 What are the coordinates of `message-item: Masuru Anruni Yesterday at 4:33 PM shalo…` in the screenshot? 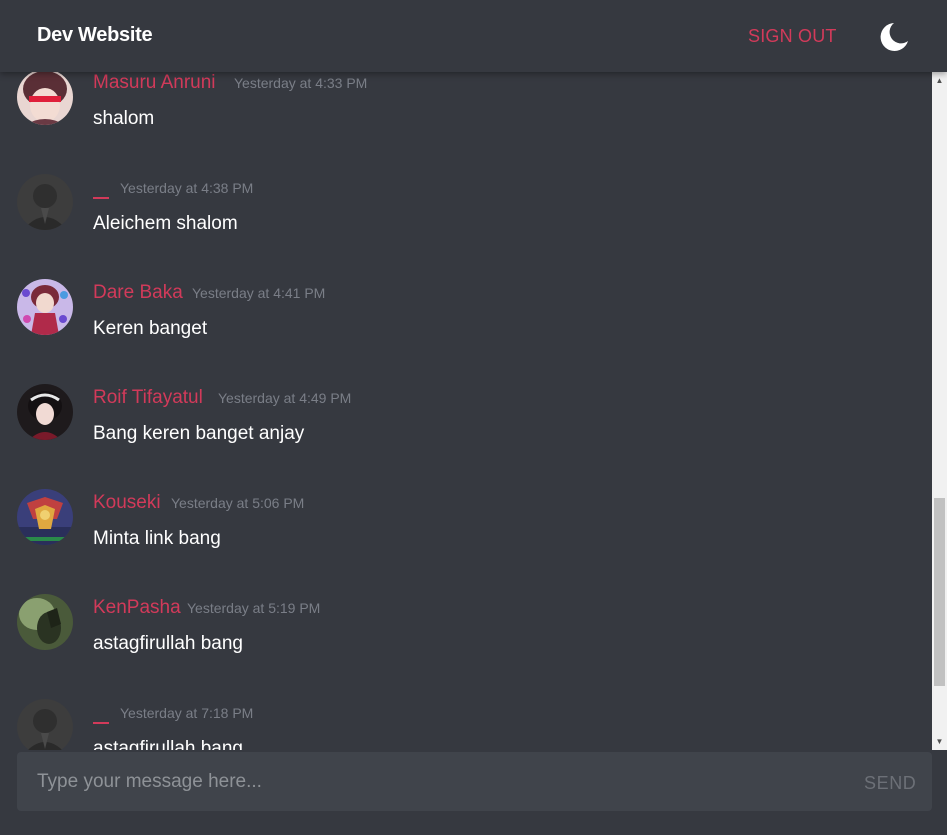 It's located at (466, 119).